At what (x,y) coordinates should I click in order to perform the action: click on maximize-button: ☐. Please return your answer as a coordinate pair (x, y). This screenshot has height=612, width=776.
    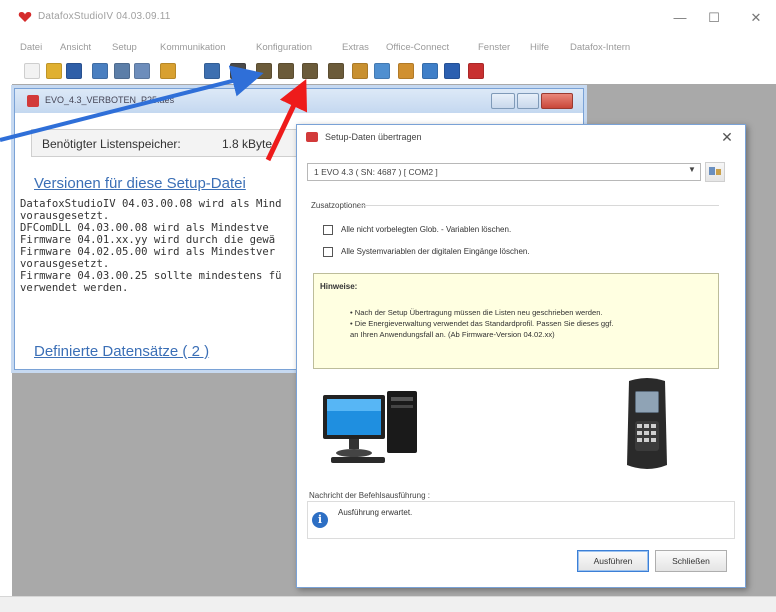
    Looking at the image, I should click on (714, 18).